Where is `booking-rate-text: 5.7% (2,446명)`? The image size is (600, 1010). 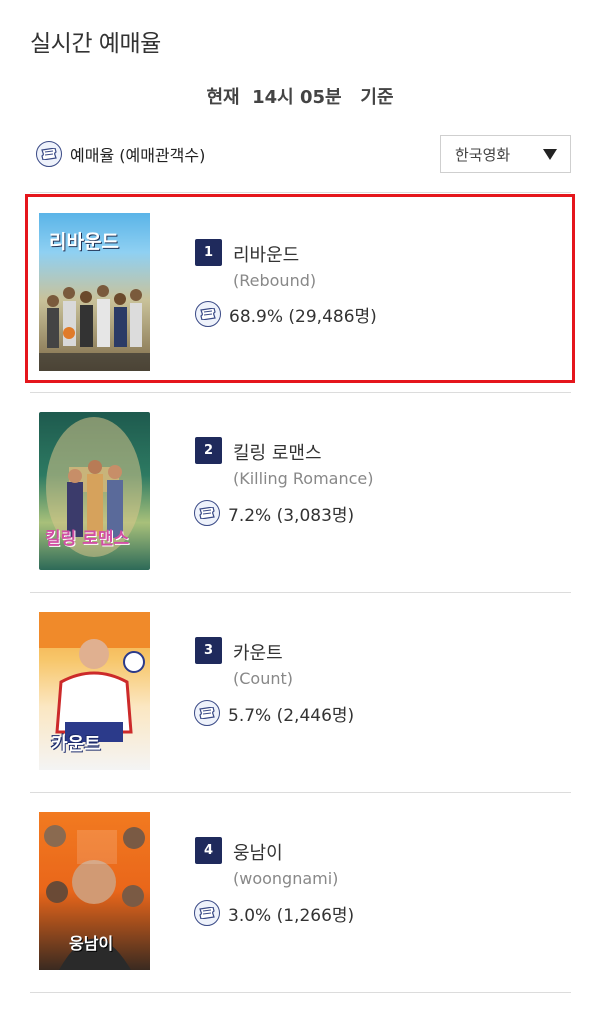
booking-rate-text: 5.7% (2,446명) is located at coordinates (291, 715).